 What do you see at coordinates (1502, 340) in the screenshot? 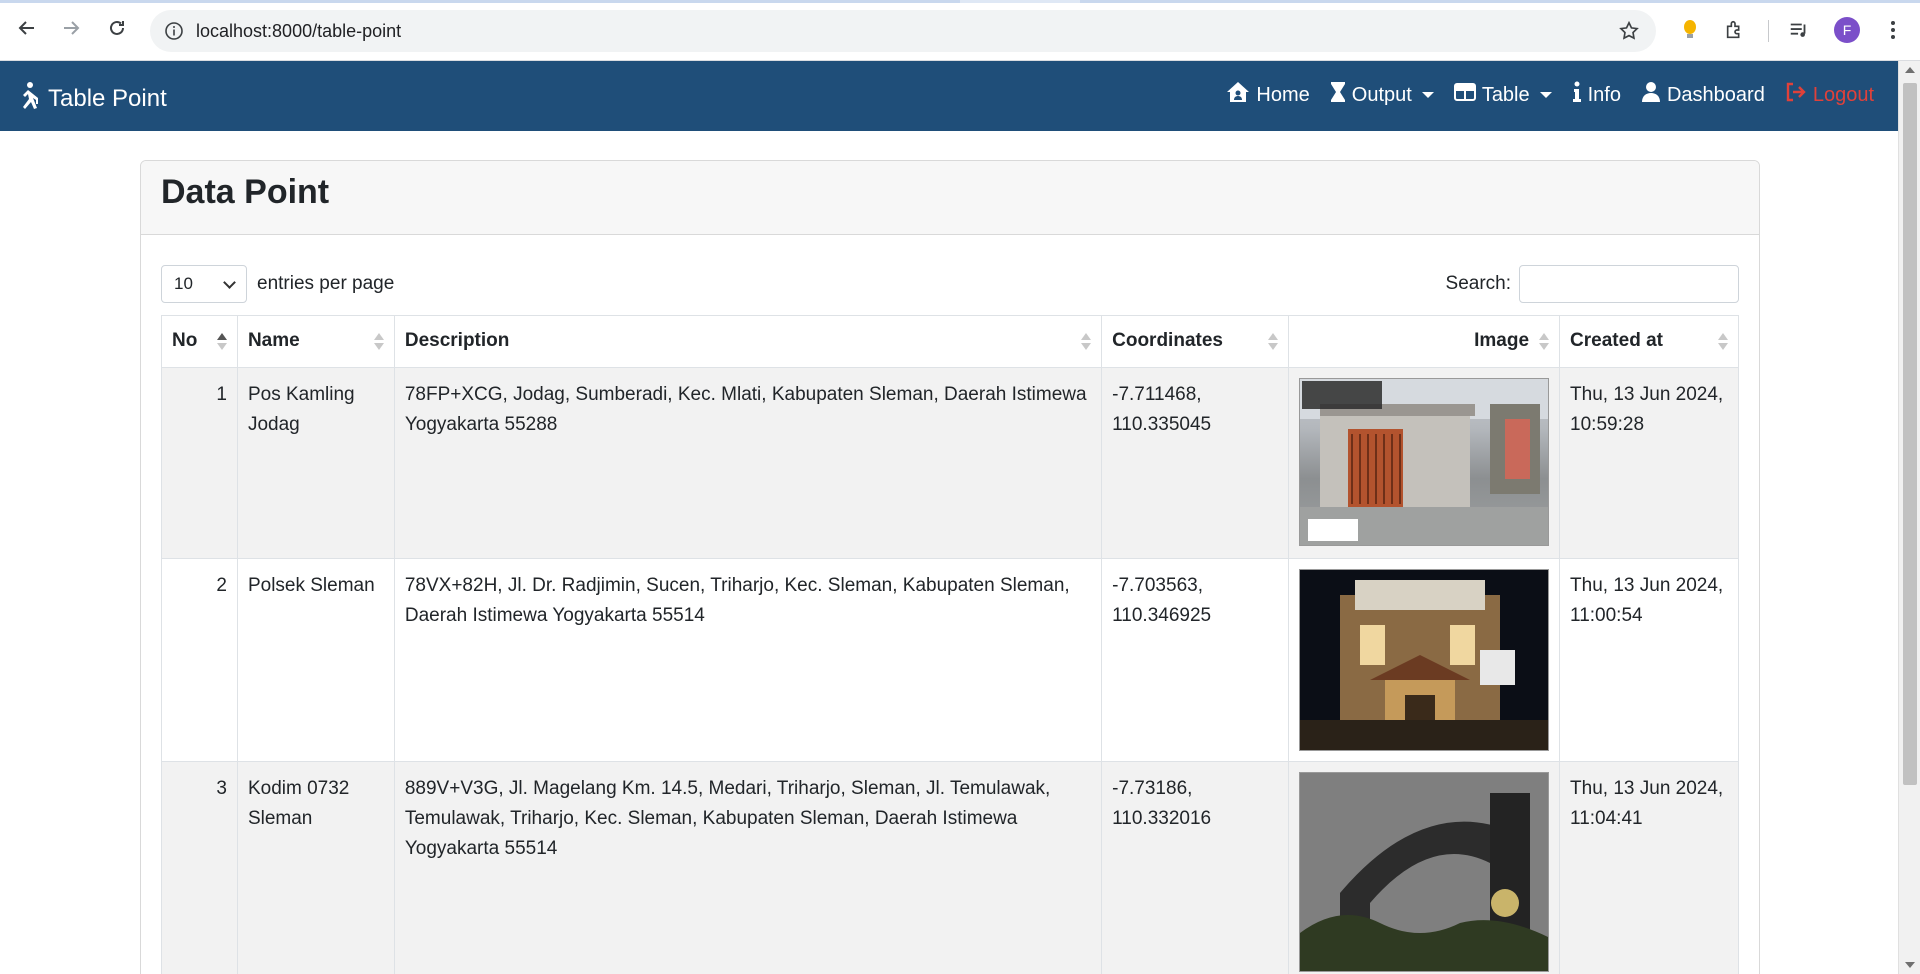
I see `column-header-label: Image` at bounding box center [1502, 340].